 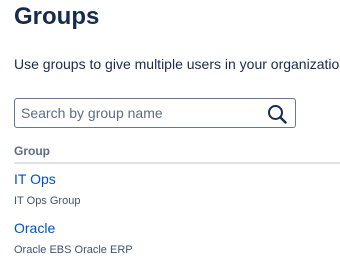 What do you see at coordinates (73, 250) in the screenshot?
I see `group-description: Oracle EBS Oracle ERP` at bounding box center [73, 250].